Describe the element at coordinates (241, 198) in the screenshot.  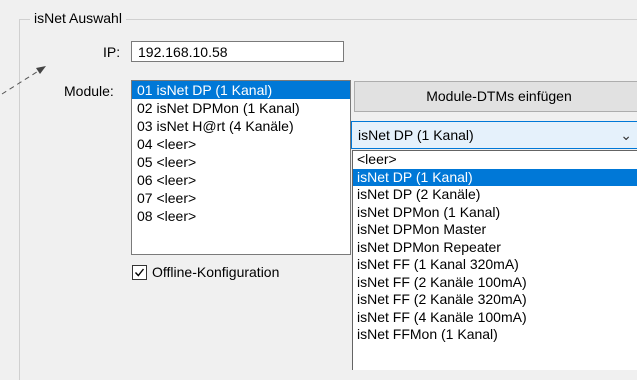
I see `module-list-item: 07 <leer>` at that location.